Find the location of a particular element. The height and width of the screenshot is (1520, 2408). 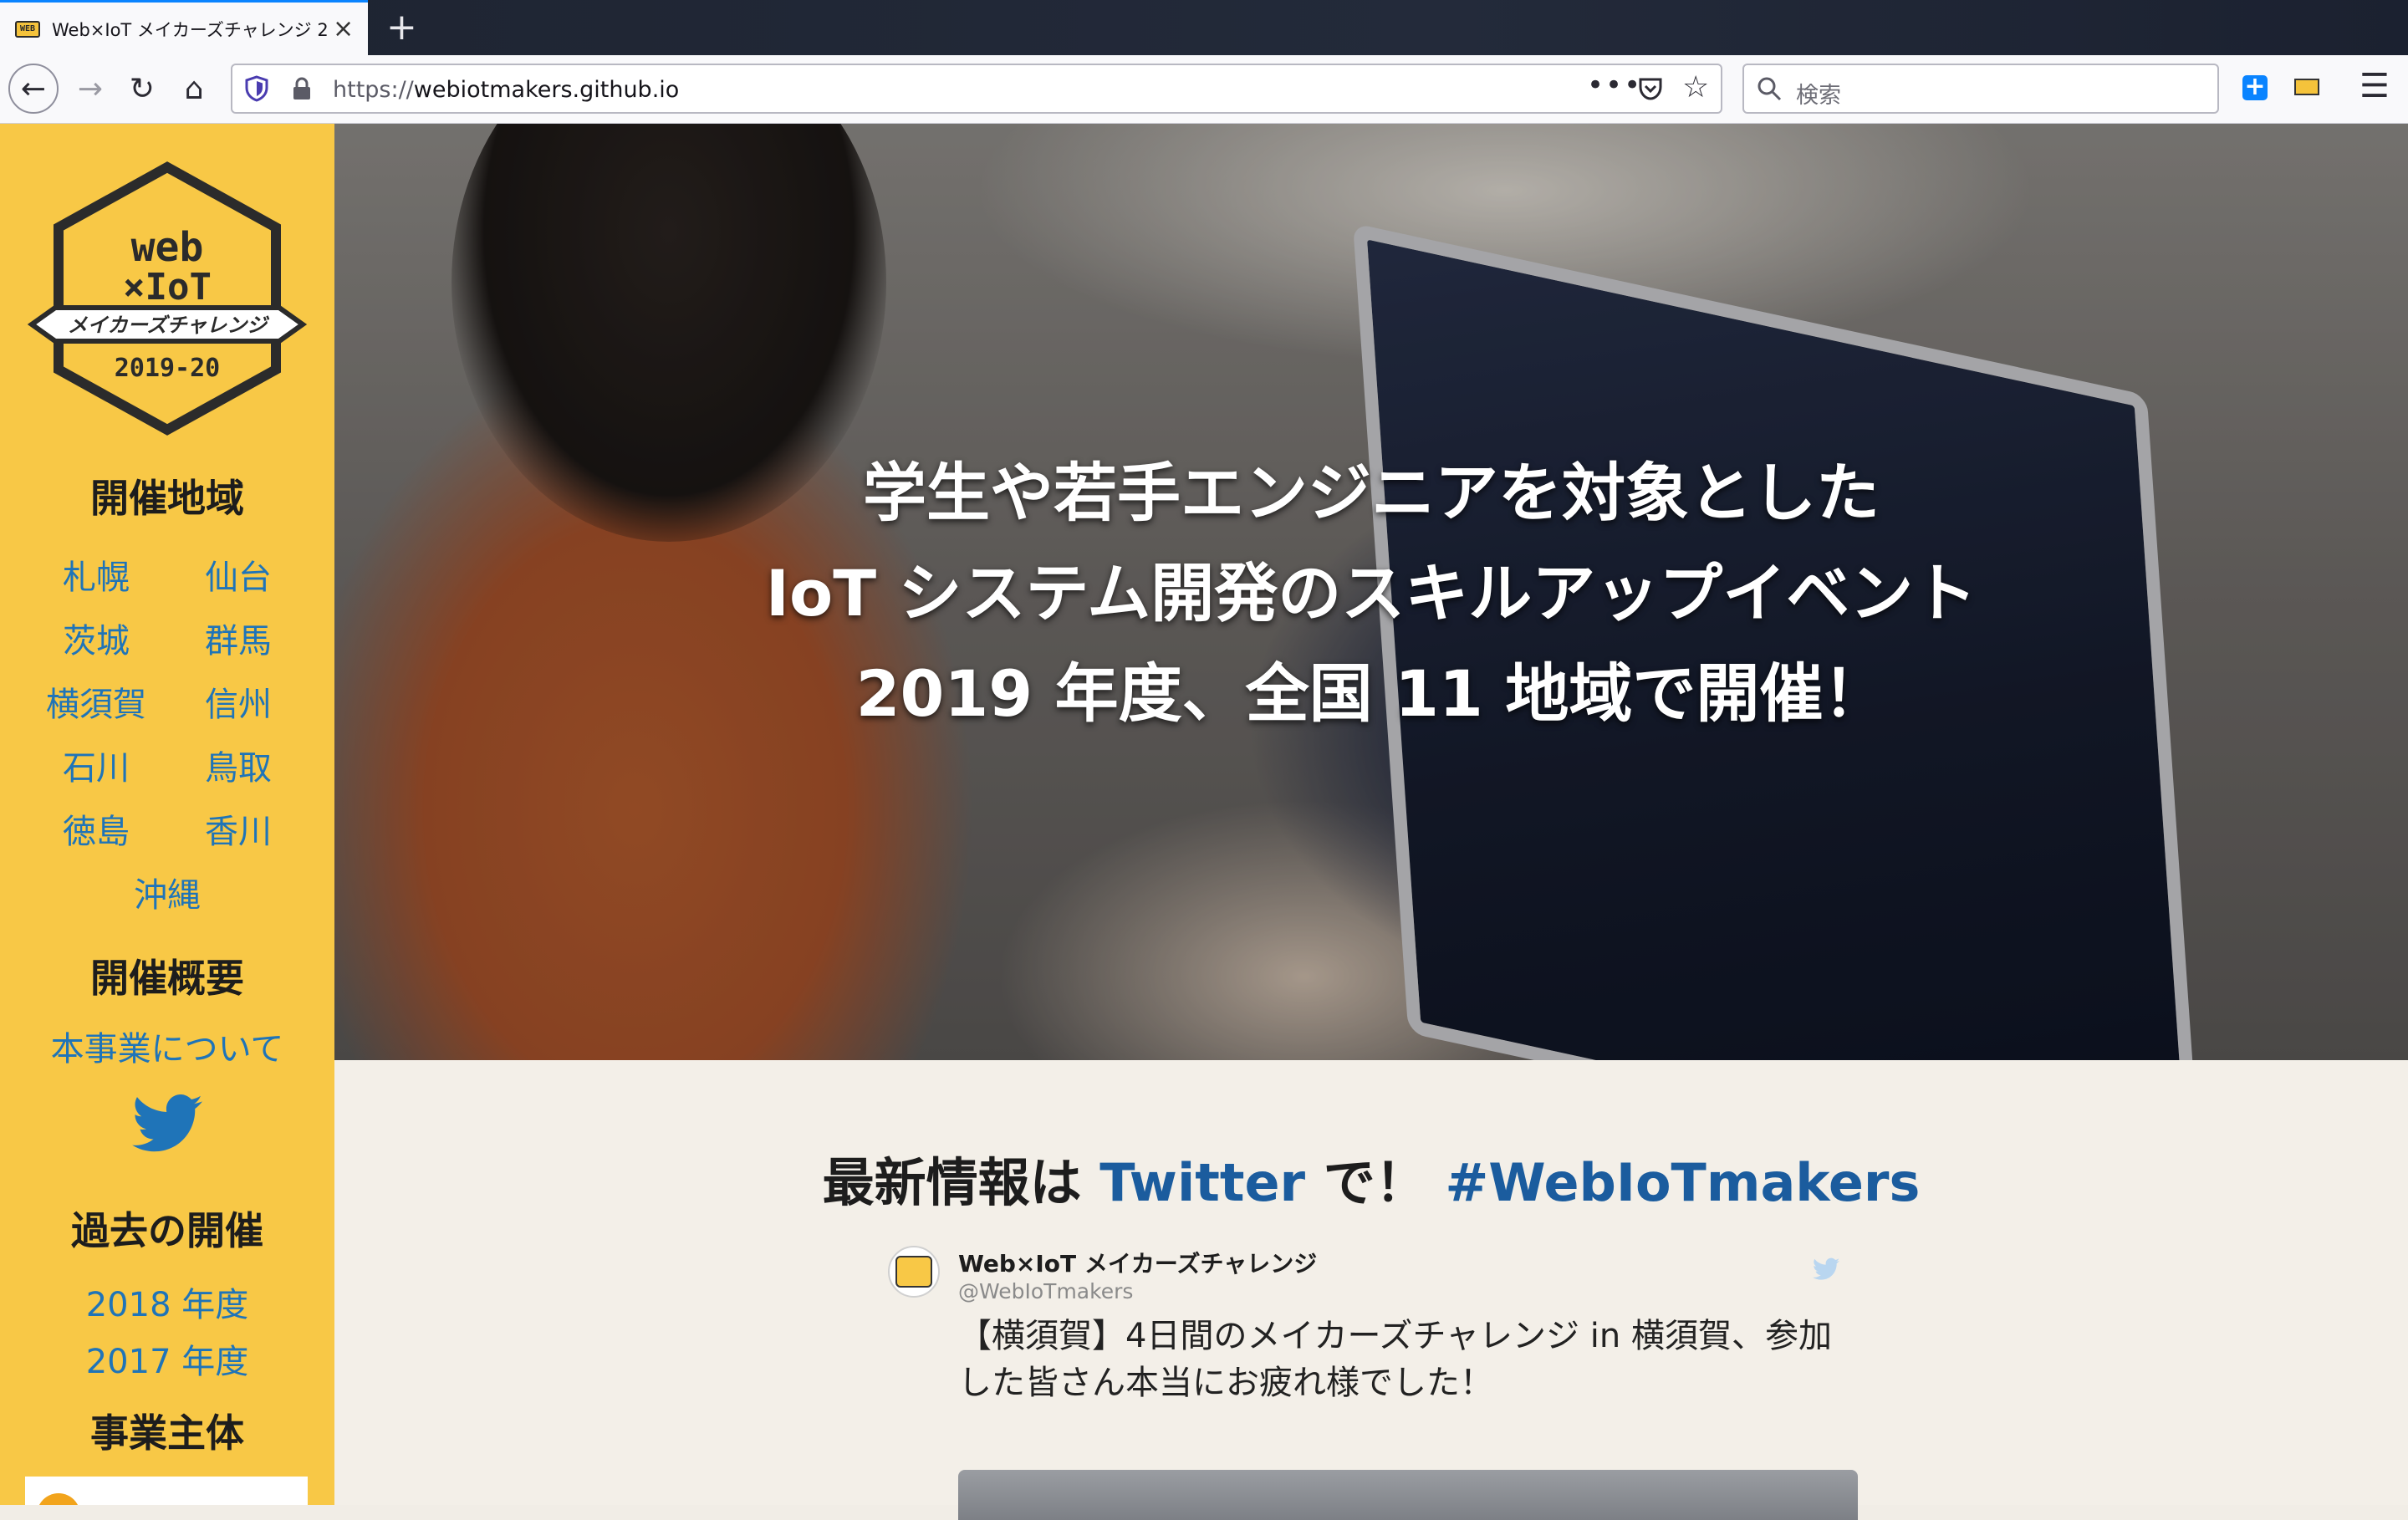

past-link-2017: 2017 年度 is located at coordinates (167, 1358).